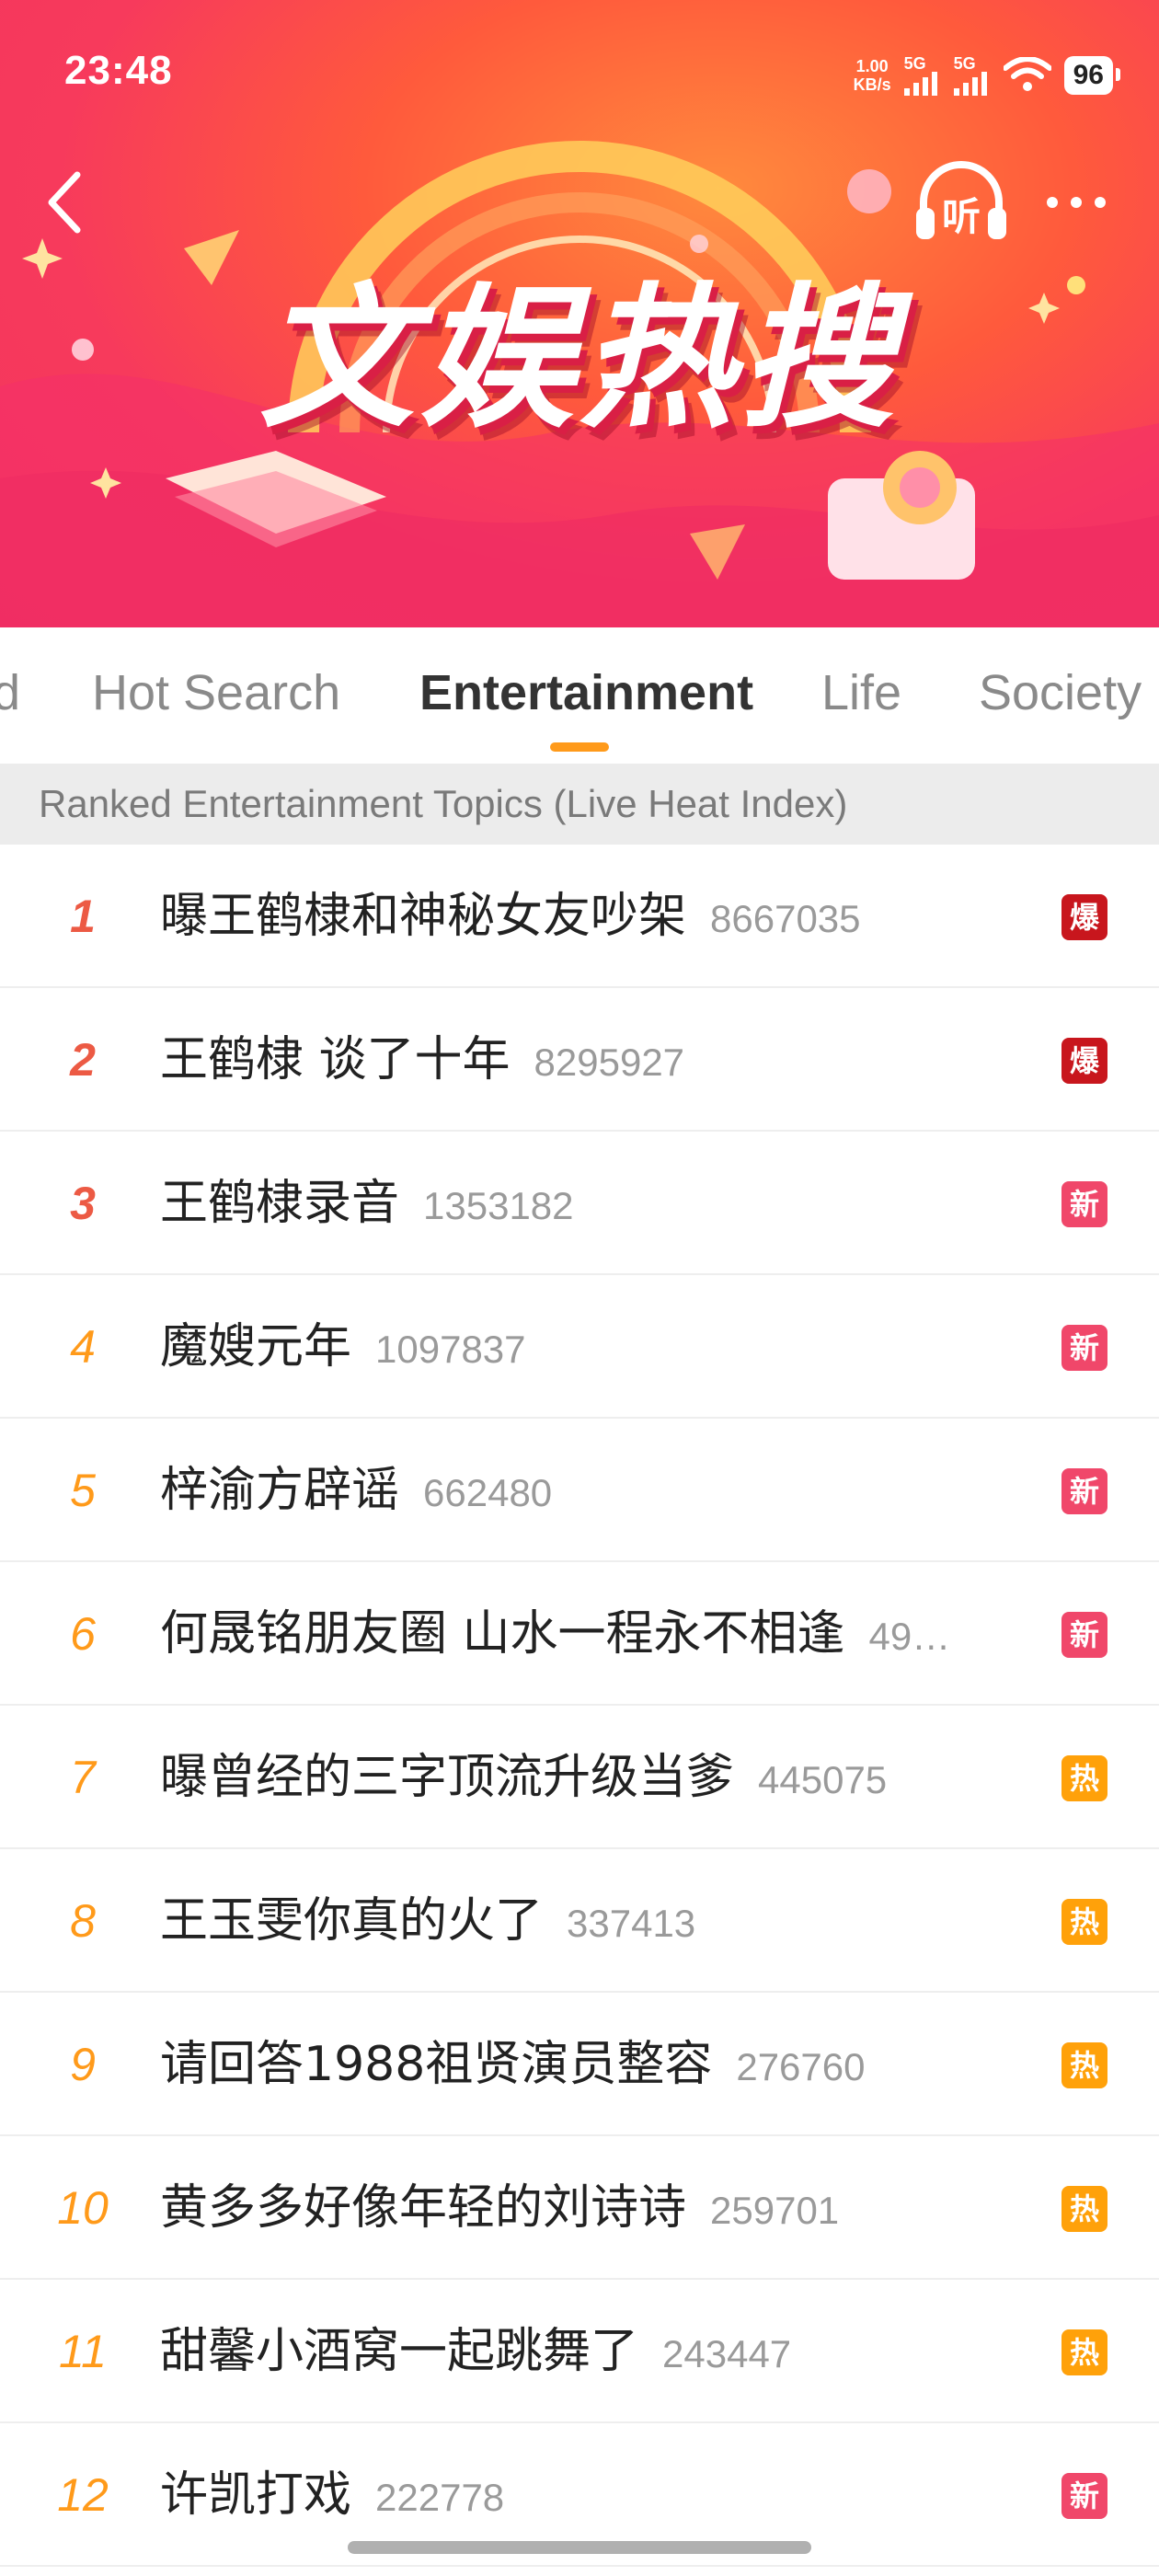 Image resolution: width=1159 pixels, height=2576 pixels. I want to click on tab-entertainment: Entertainment, so click(586, 692).